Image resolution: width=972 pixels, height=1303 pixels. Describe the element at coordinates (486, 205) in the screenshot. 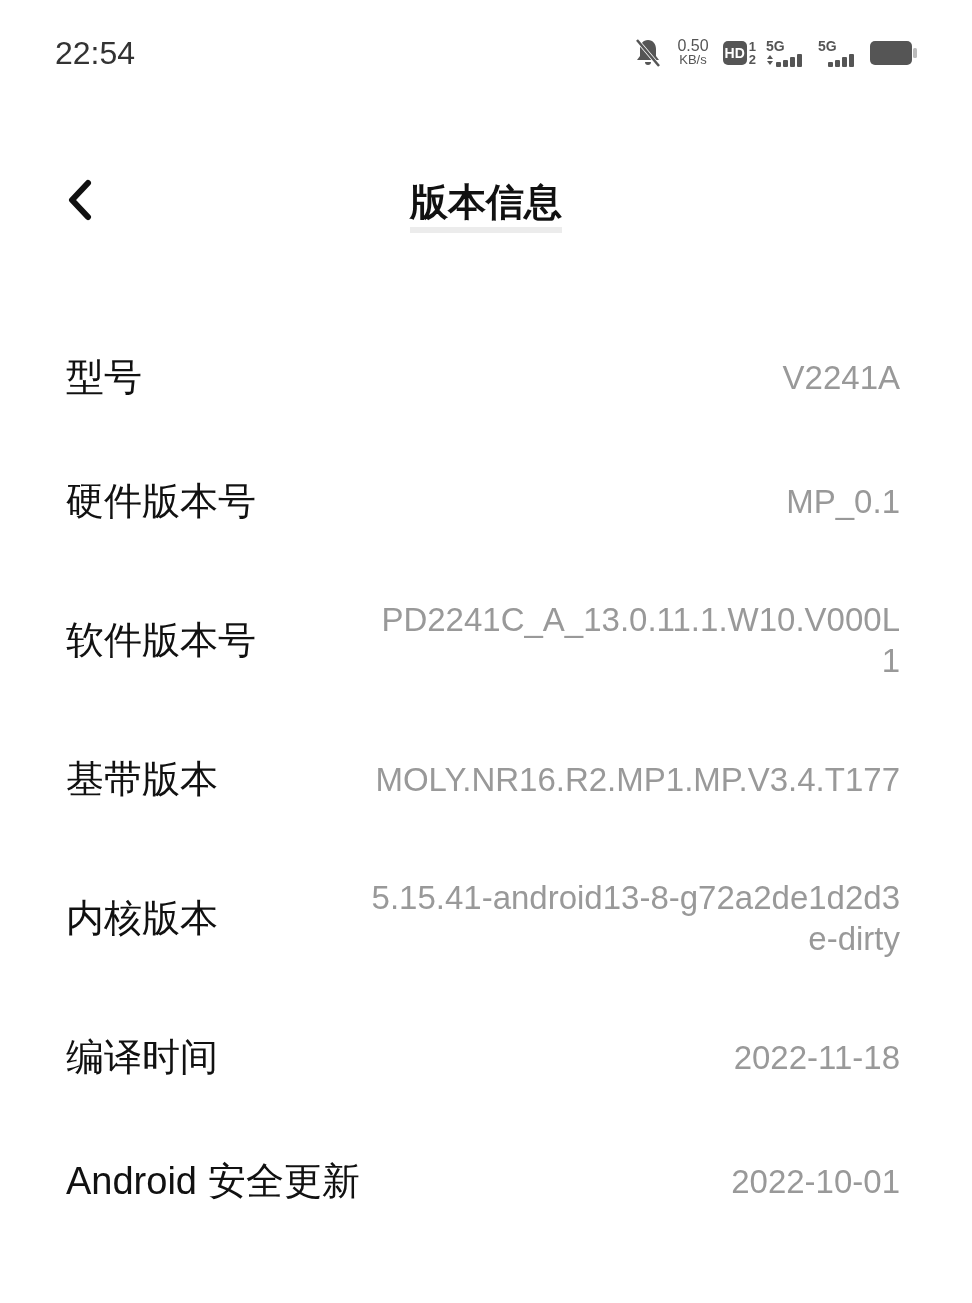

I see `page-title: 版本信息` at that location.